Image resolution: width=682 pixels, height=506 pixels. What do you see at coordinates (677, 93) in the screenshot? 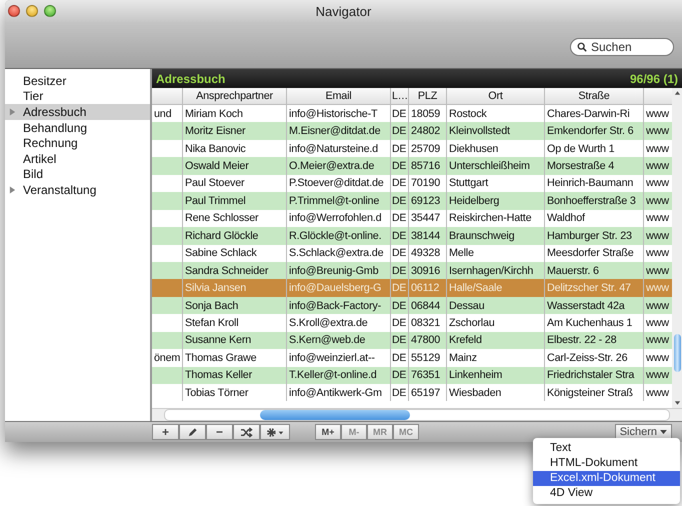
I see `scroll-up-arrow-icon` at bounding box center [677, 93].